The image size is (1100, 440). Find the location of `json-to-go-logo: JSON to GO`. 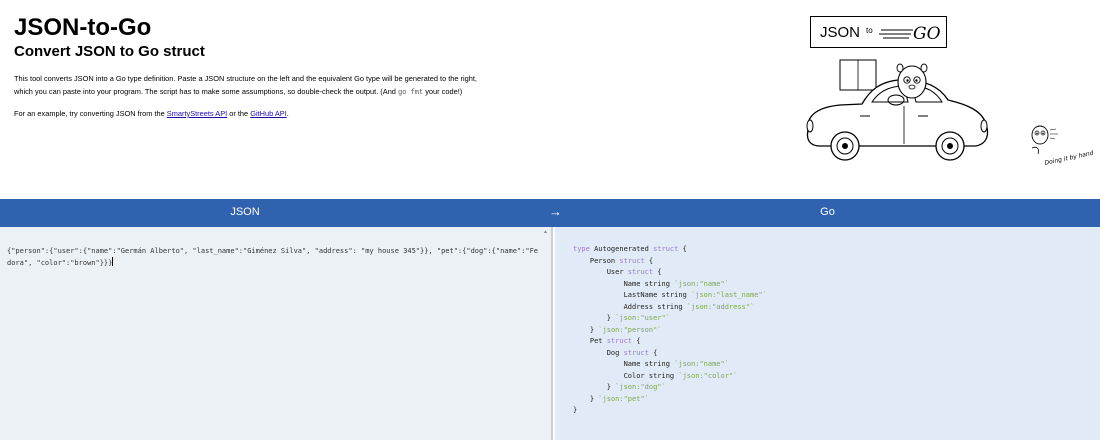

json-to-go-logo: JSON to GO is located at coordinates (878, 32).